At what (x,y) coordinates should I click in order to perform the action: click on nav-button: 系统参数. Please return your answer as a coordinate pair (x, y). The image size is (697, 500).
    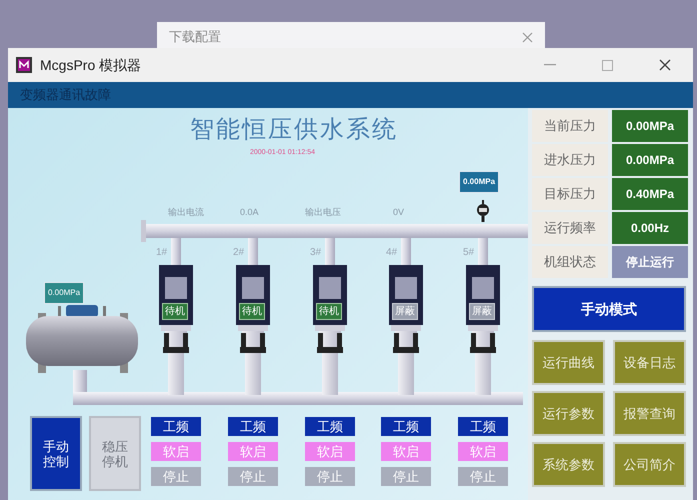
    Looking at the image, I should click on (568, 464).